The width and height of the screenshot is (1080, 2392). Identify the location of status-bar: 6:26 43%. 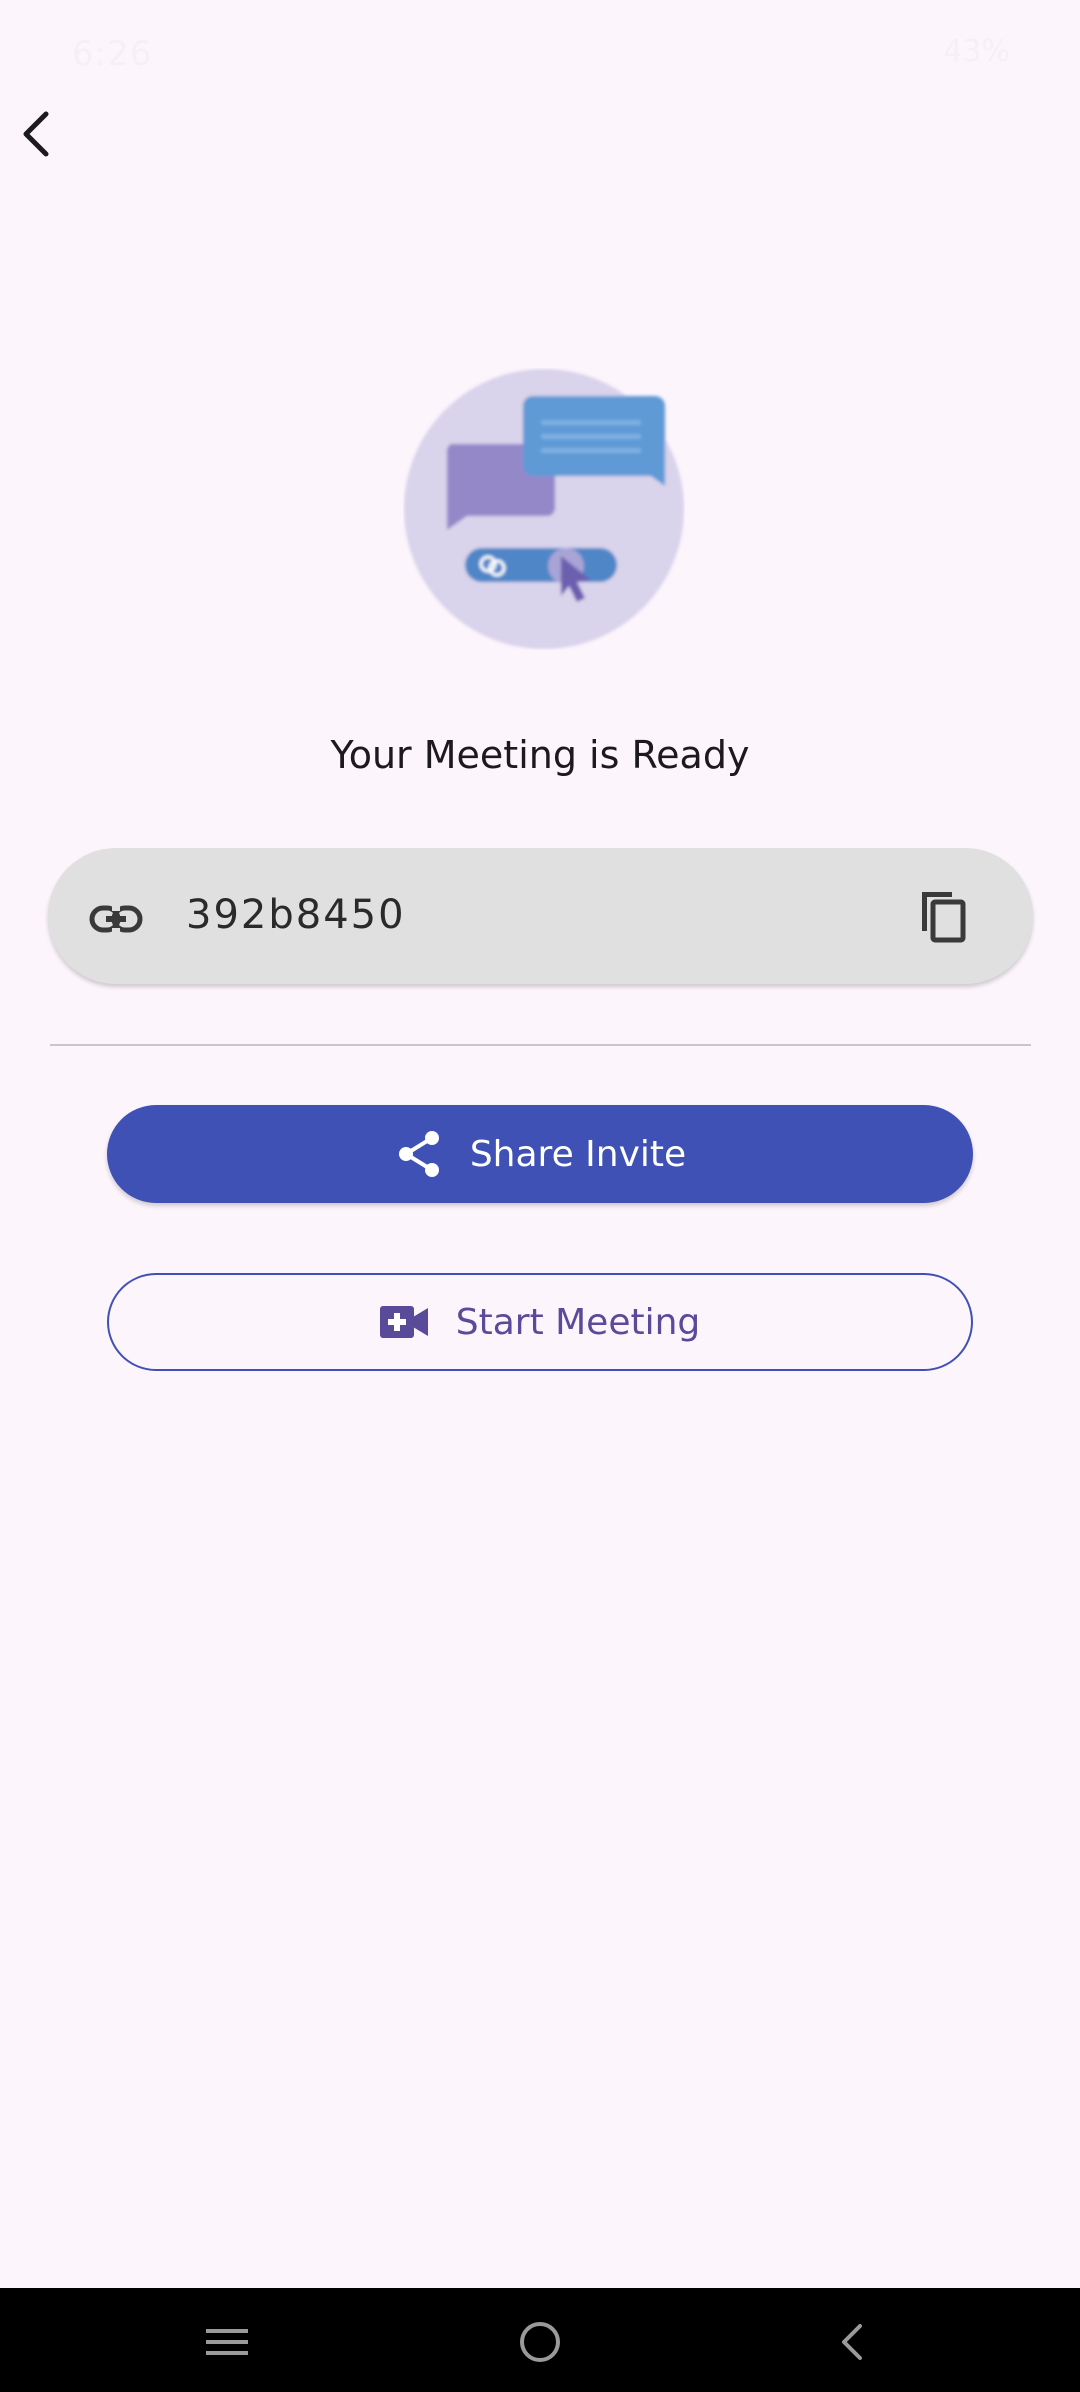
(540, 55).